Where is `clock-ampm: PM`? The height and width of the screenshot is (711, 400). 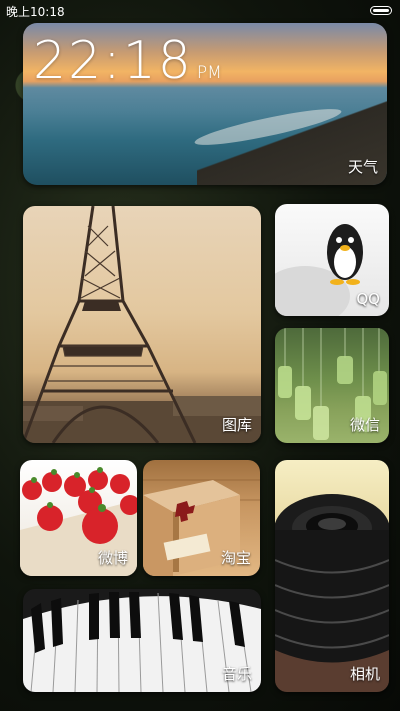
clock-ampm: PM is located at coordinates (209, 73).